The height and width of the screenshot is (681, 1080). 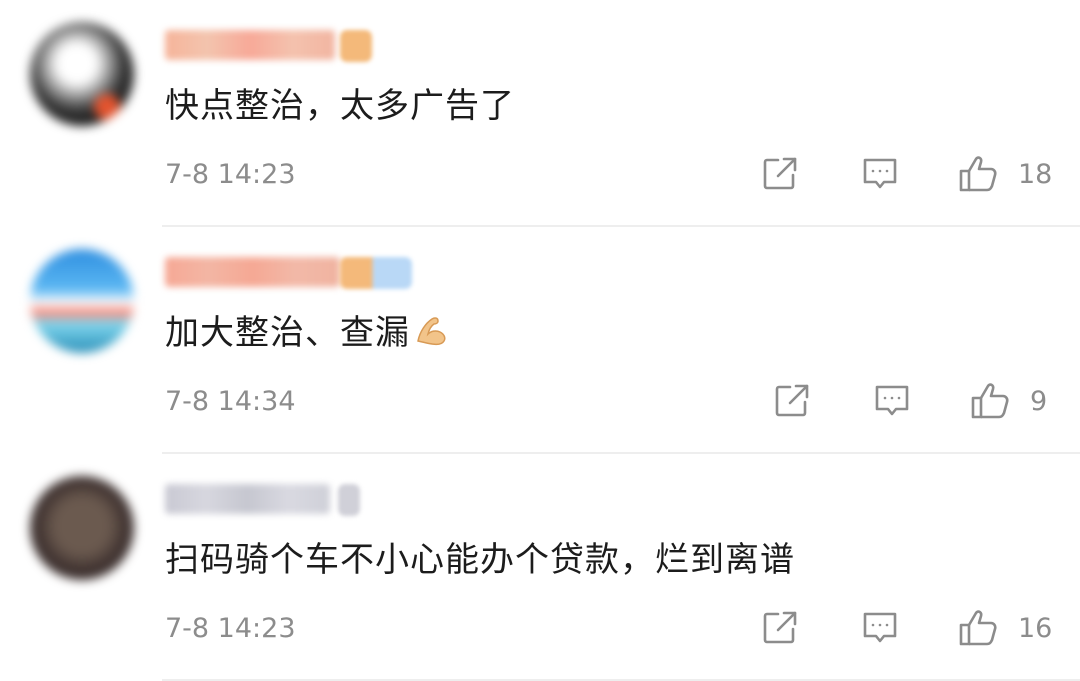 What do you see at coordinates (433, 336) in the screenshot?
I see `flexed-biceps-icon` at bounding box center [433, 336].